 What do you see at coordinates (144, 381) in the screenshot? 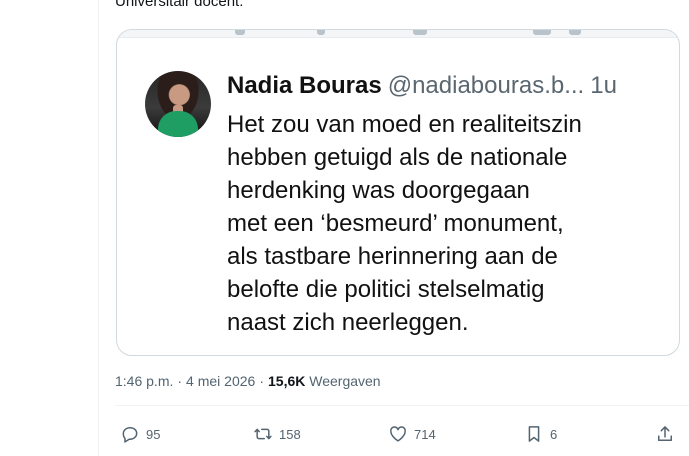
I see `tweet-timestamp: 1:46 p.m.` at bounding box center [144, 381].